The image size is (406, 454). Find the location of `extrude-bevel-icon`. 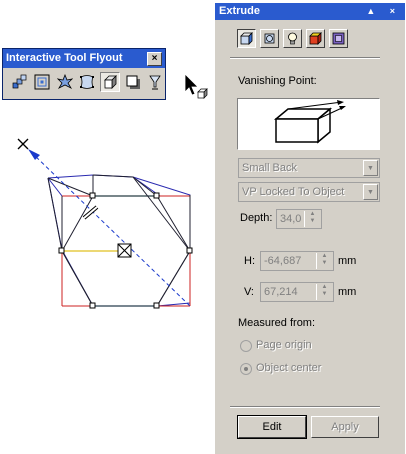

extrude-bevel-icon is located at coordinates (338, 38).